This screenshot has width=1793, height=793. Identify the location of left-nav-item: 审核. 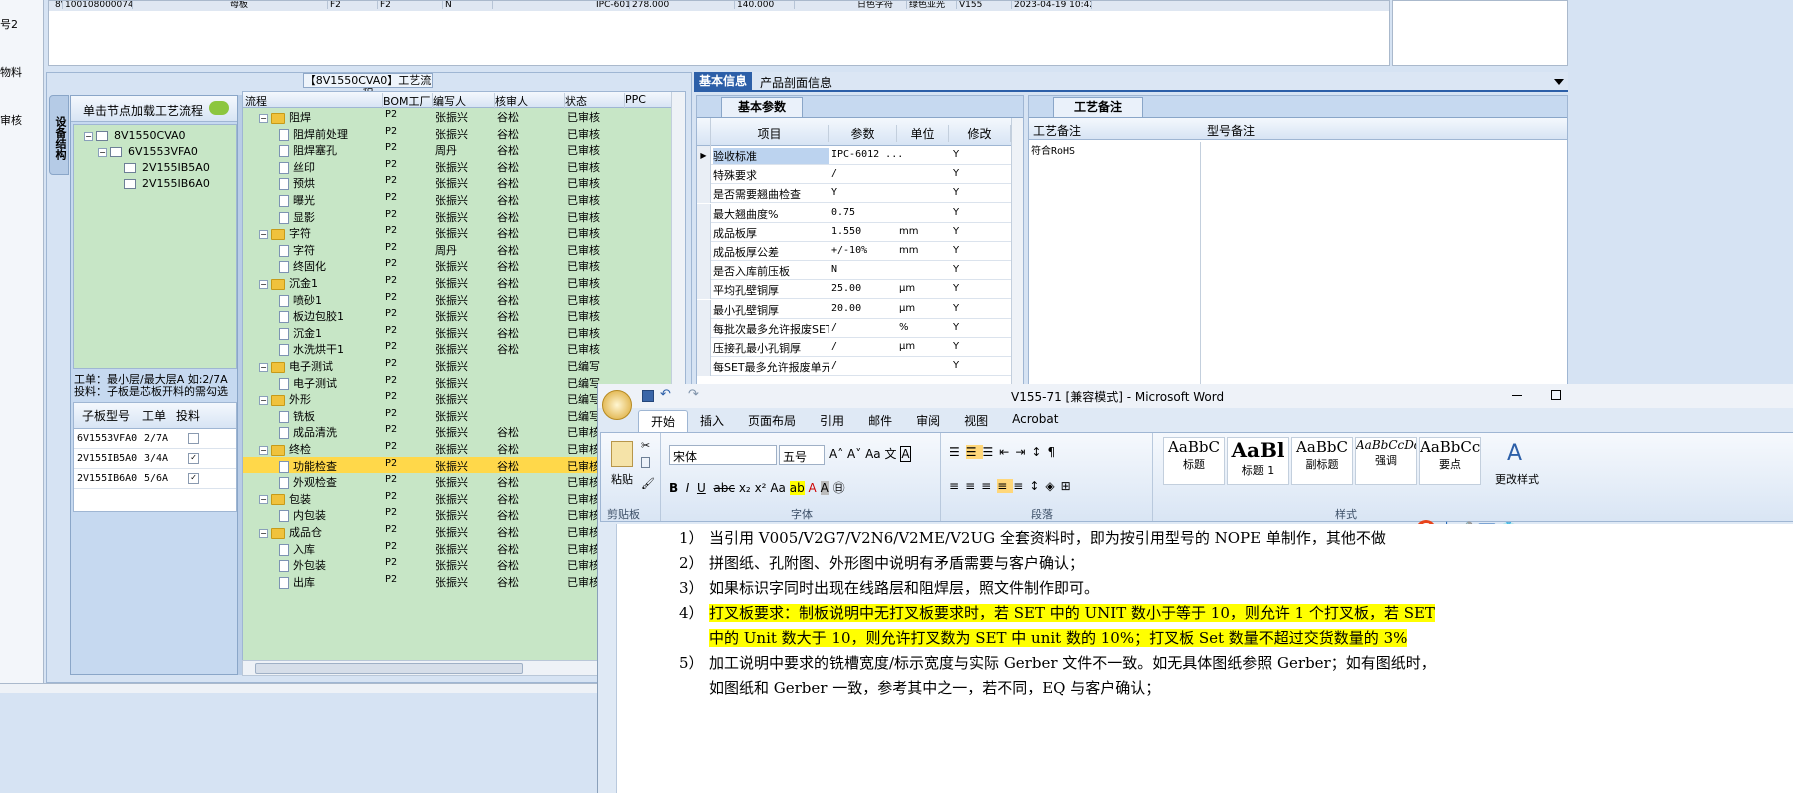
(11, 120).